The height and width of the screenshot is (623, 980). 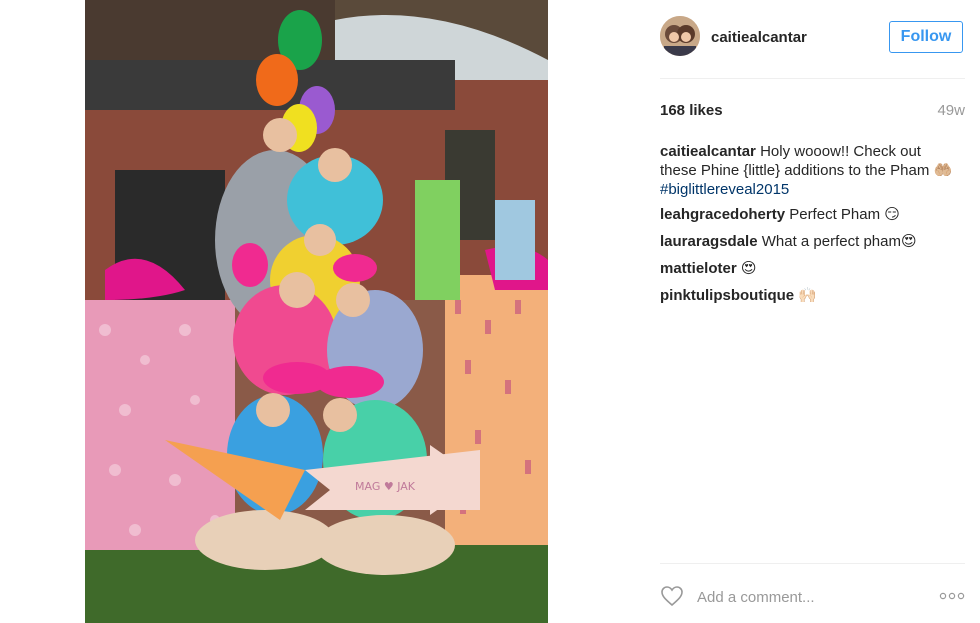 I want to click on comment-emoji: 😏, so click(x=892, y=214).